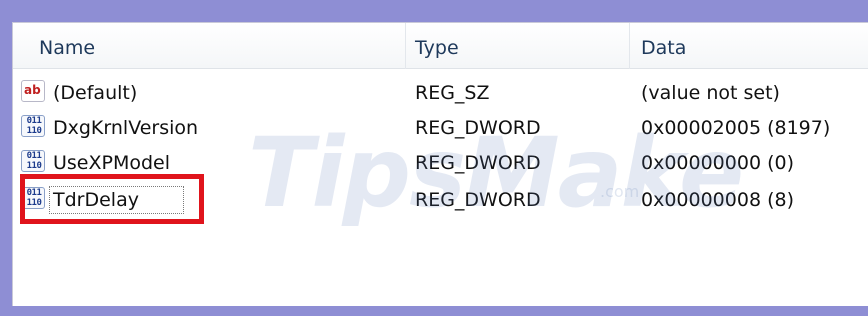  I want to click on value-type: REG_SZ, so click(452, 93).